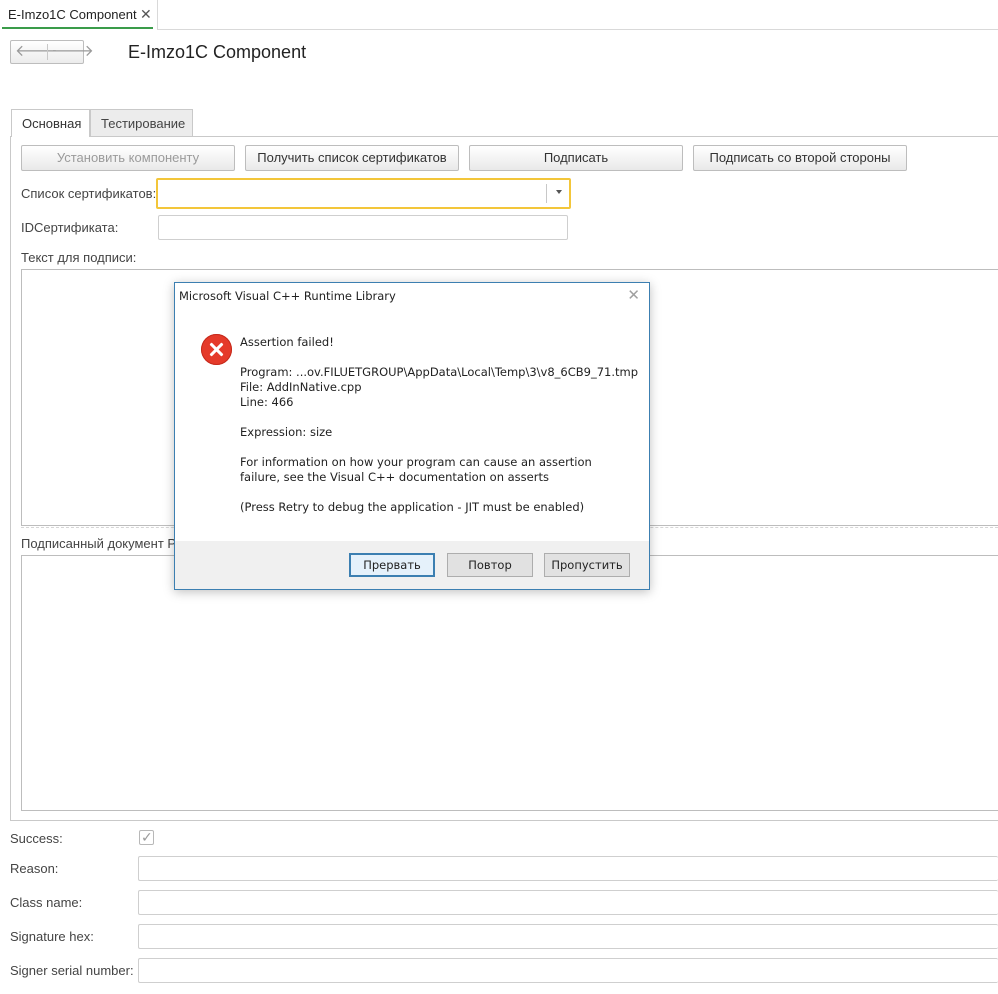 The image size is (998, 994). I want to click on checkmark-icon: ✓, so click(147, 837).